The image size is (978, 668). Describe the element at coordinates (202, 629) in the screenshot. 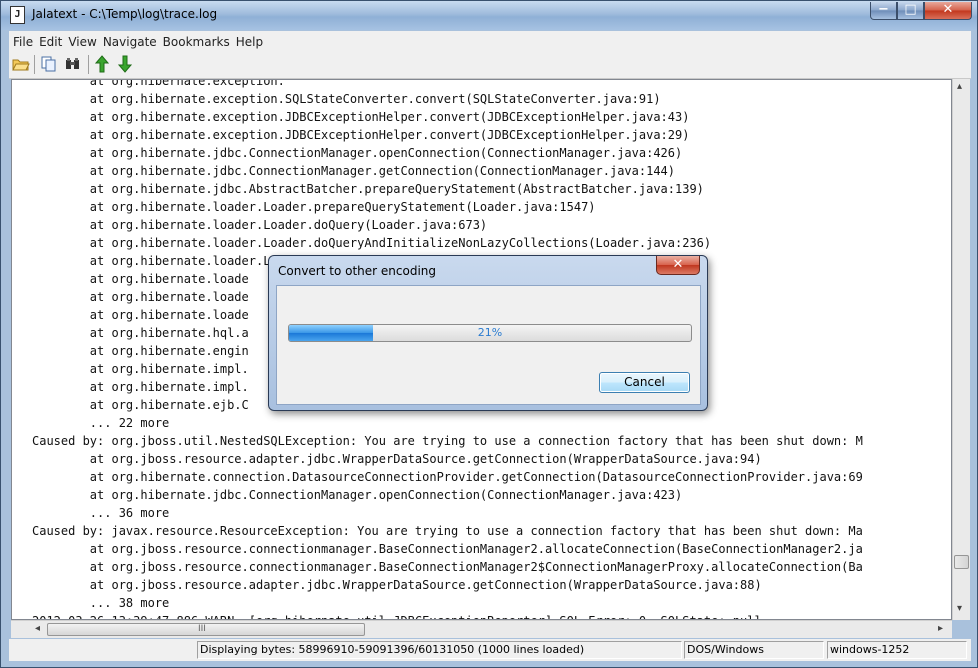

I see `scroll-grip-icon: III` at that location.